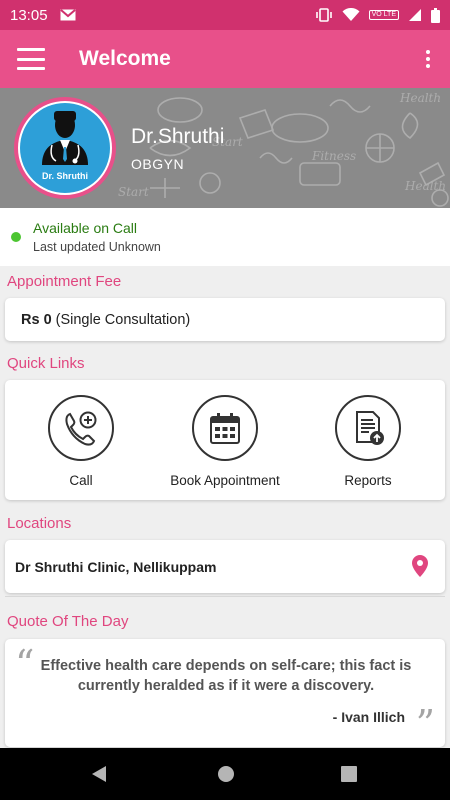 This screenshot has height=800, width=450. Describe the element at coordinates (368, 480) in the screenshot. I see `quick-link-label: Reports` at that location.